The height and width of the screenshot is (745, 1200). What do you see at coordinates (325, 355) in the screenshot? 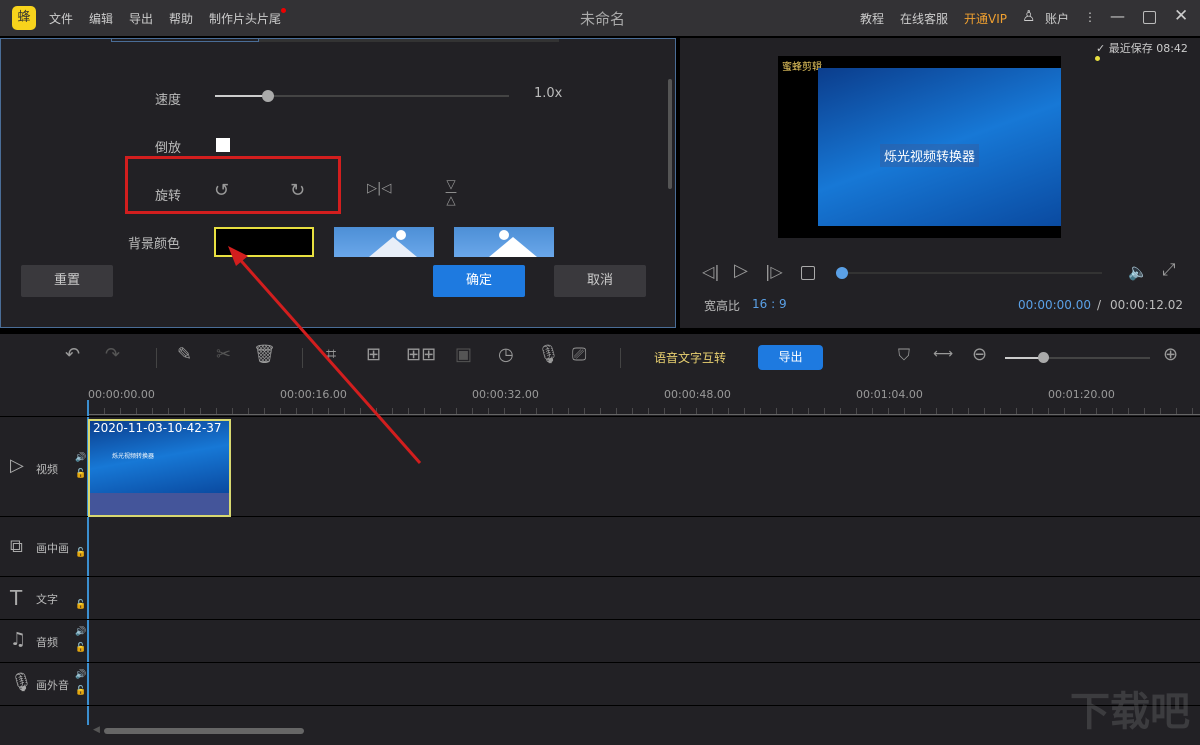
I see `annotation-arrow` at bounding box center [325, 355].